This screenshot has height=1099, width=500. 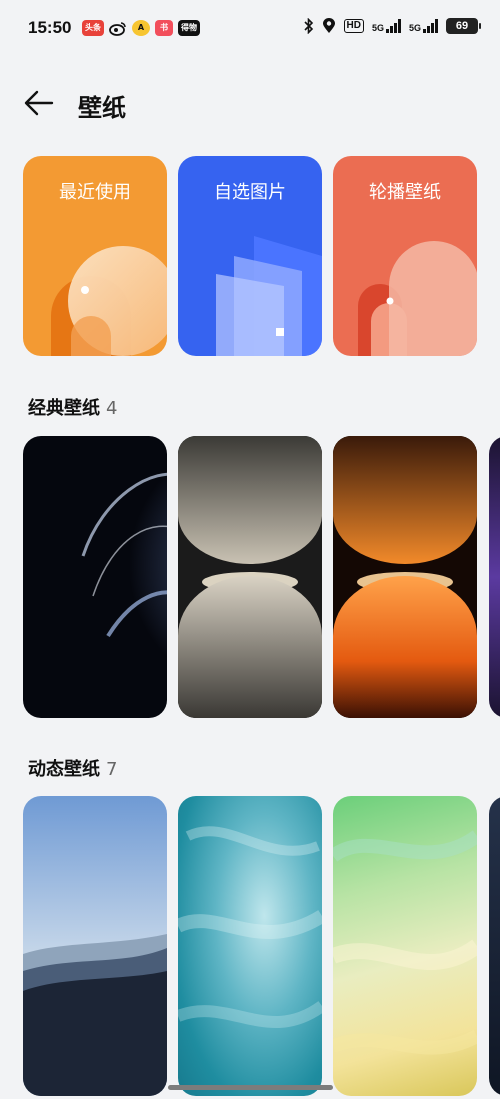 I want to click on weibo-icon, so click(x=118, y=28).